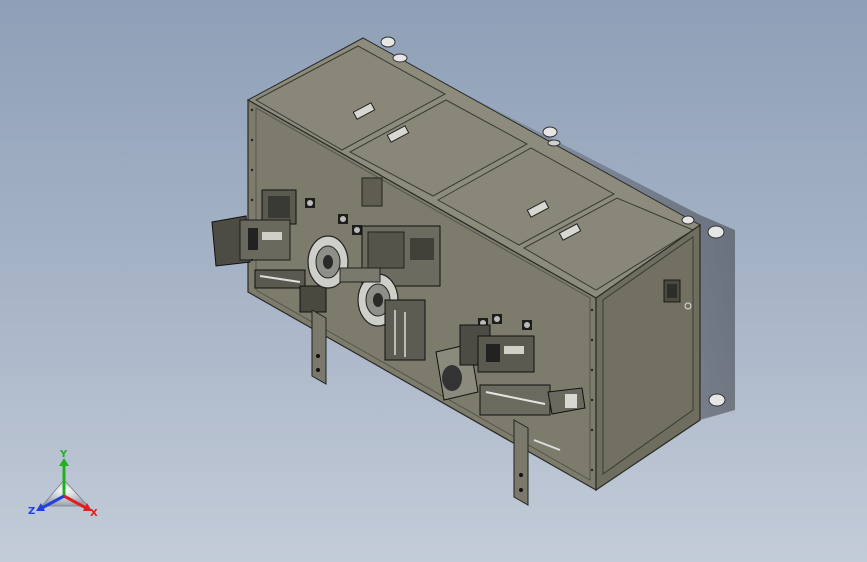  I want to click on mount-plate, so click(372, 192).